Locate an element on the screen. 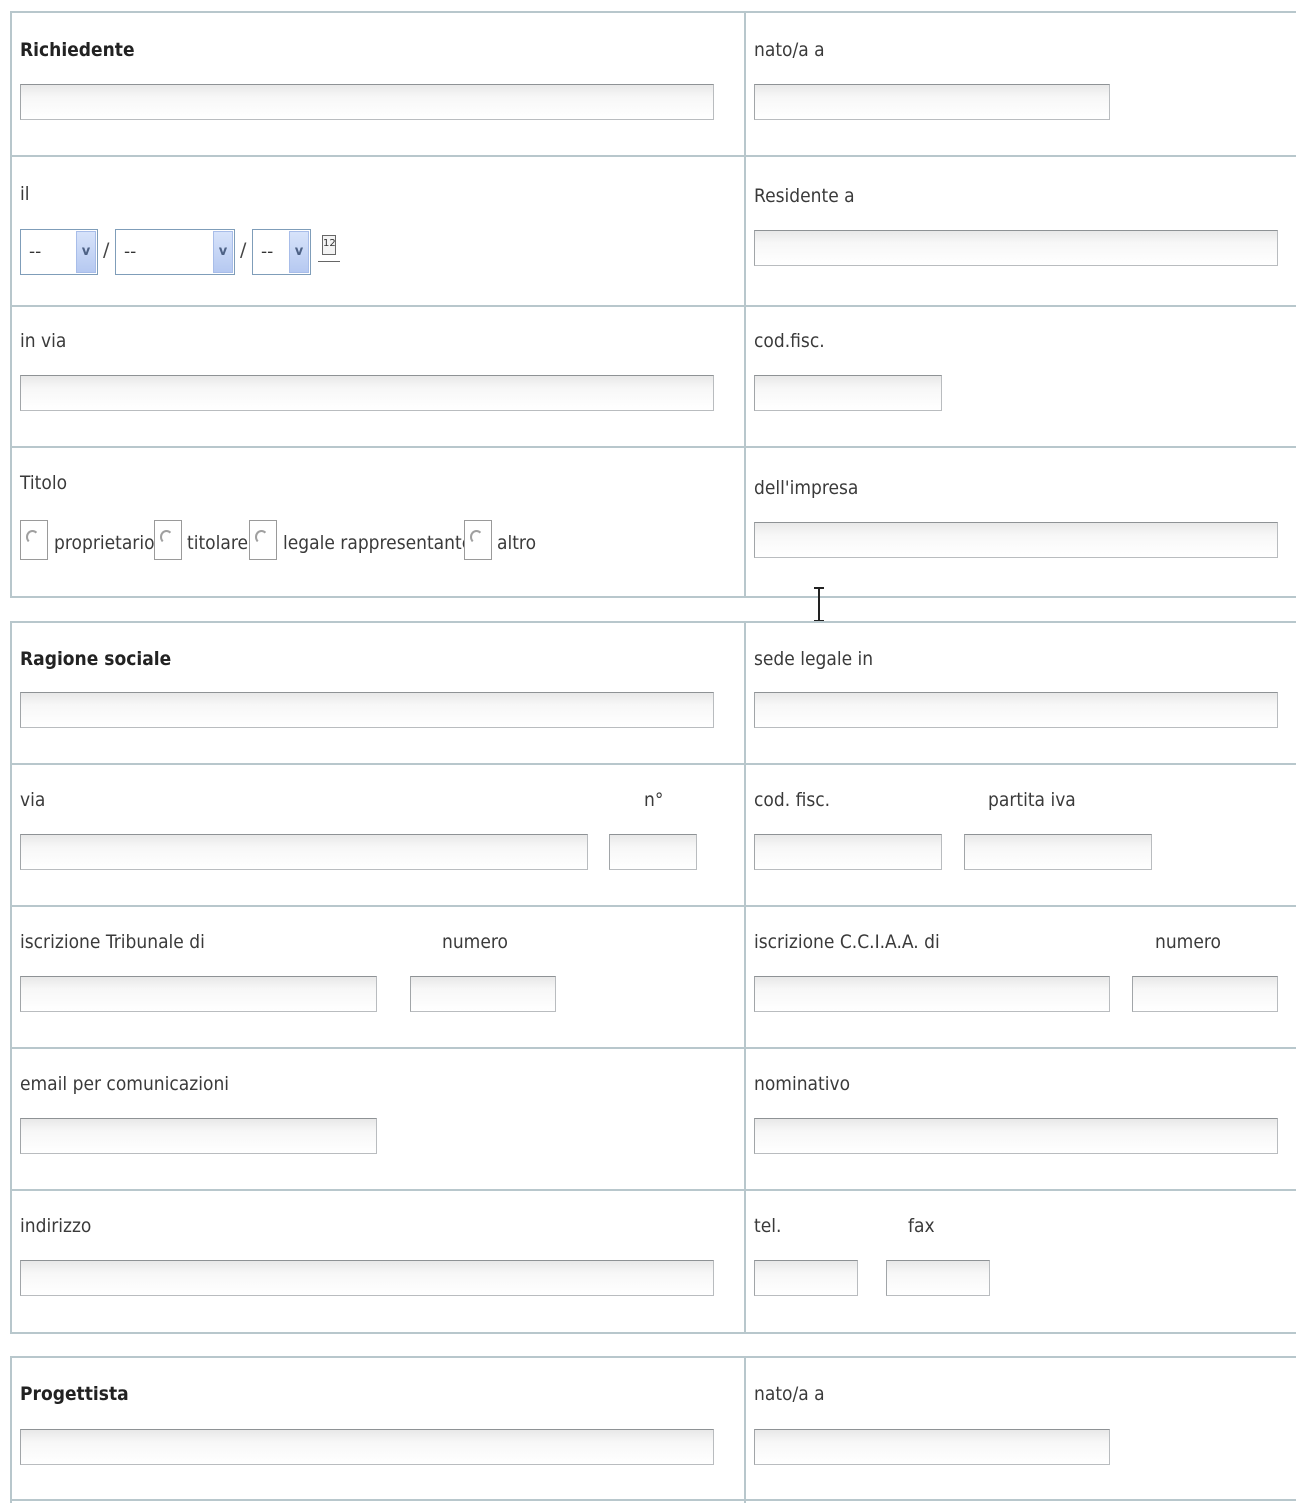 This screenshot has height=1503, width=1296. radio-legale-rappresentante is located at coordinates (263, 540).